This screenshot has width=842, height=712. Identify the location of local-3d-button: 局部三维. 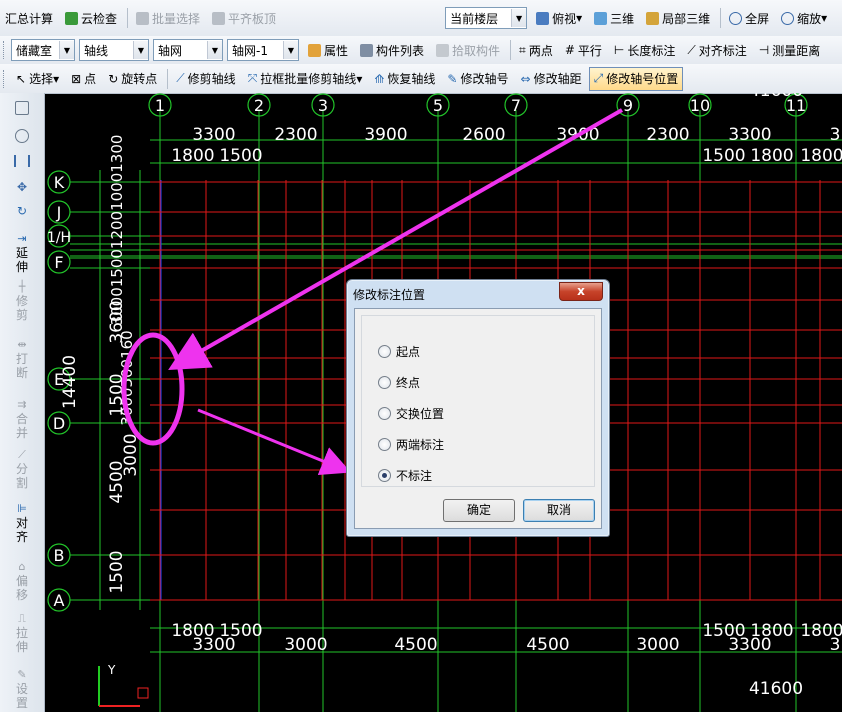
(678, 18).